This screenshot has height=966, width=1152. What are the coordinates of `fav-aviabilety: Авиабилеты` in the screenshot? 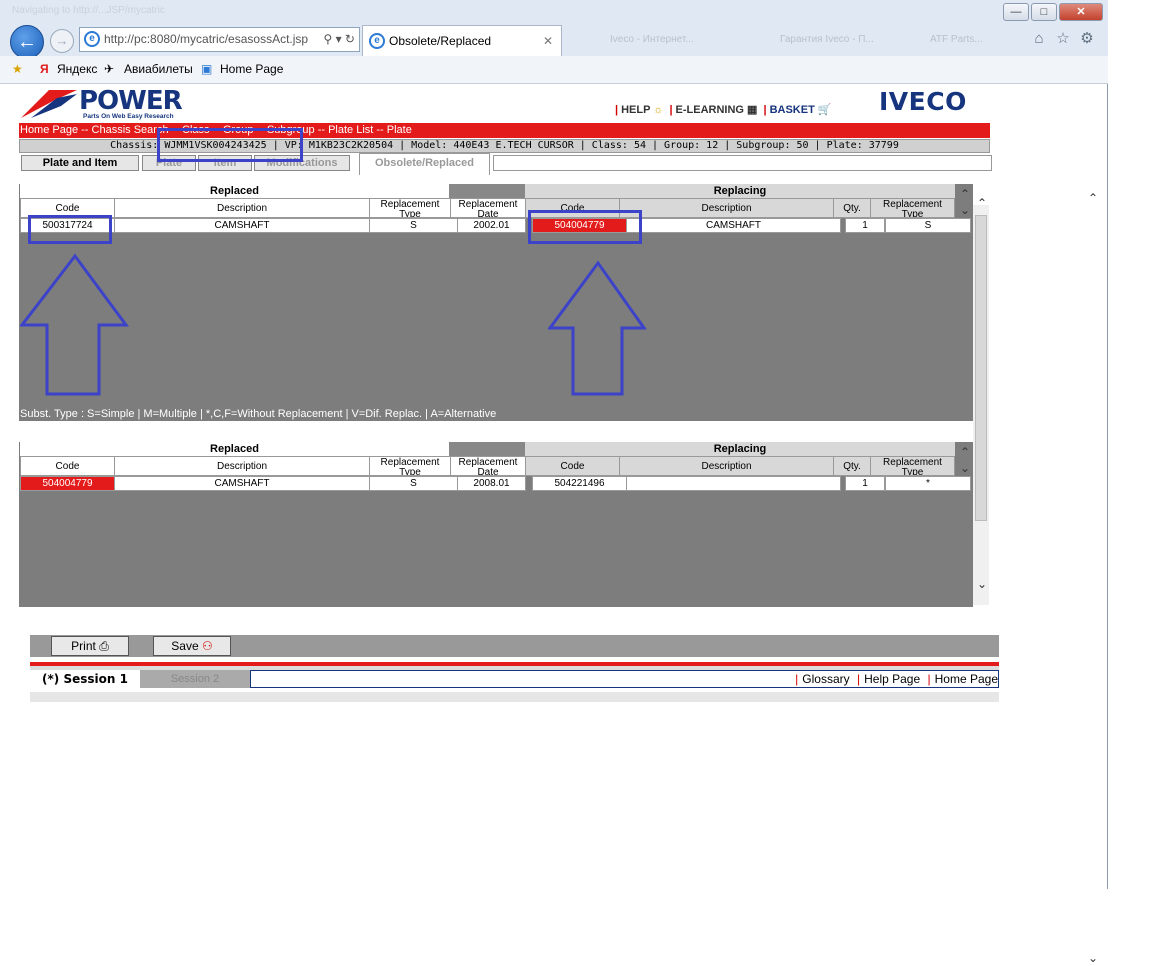 It's located at (158, 69).